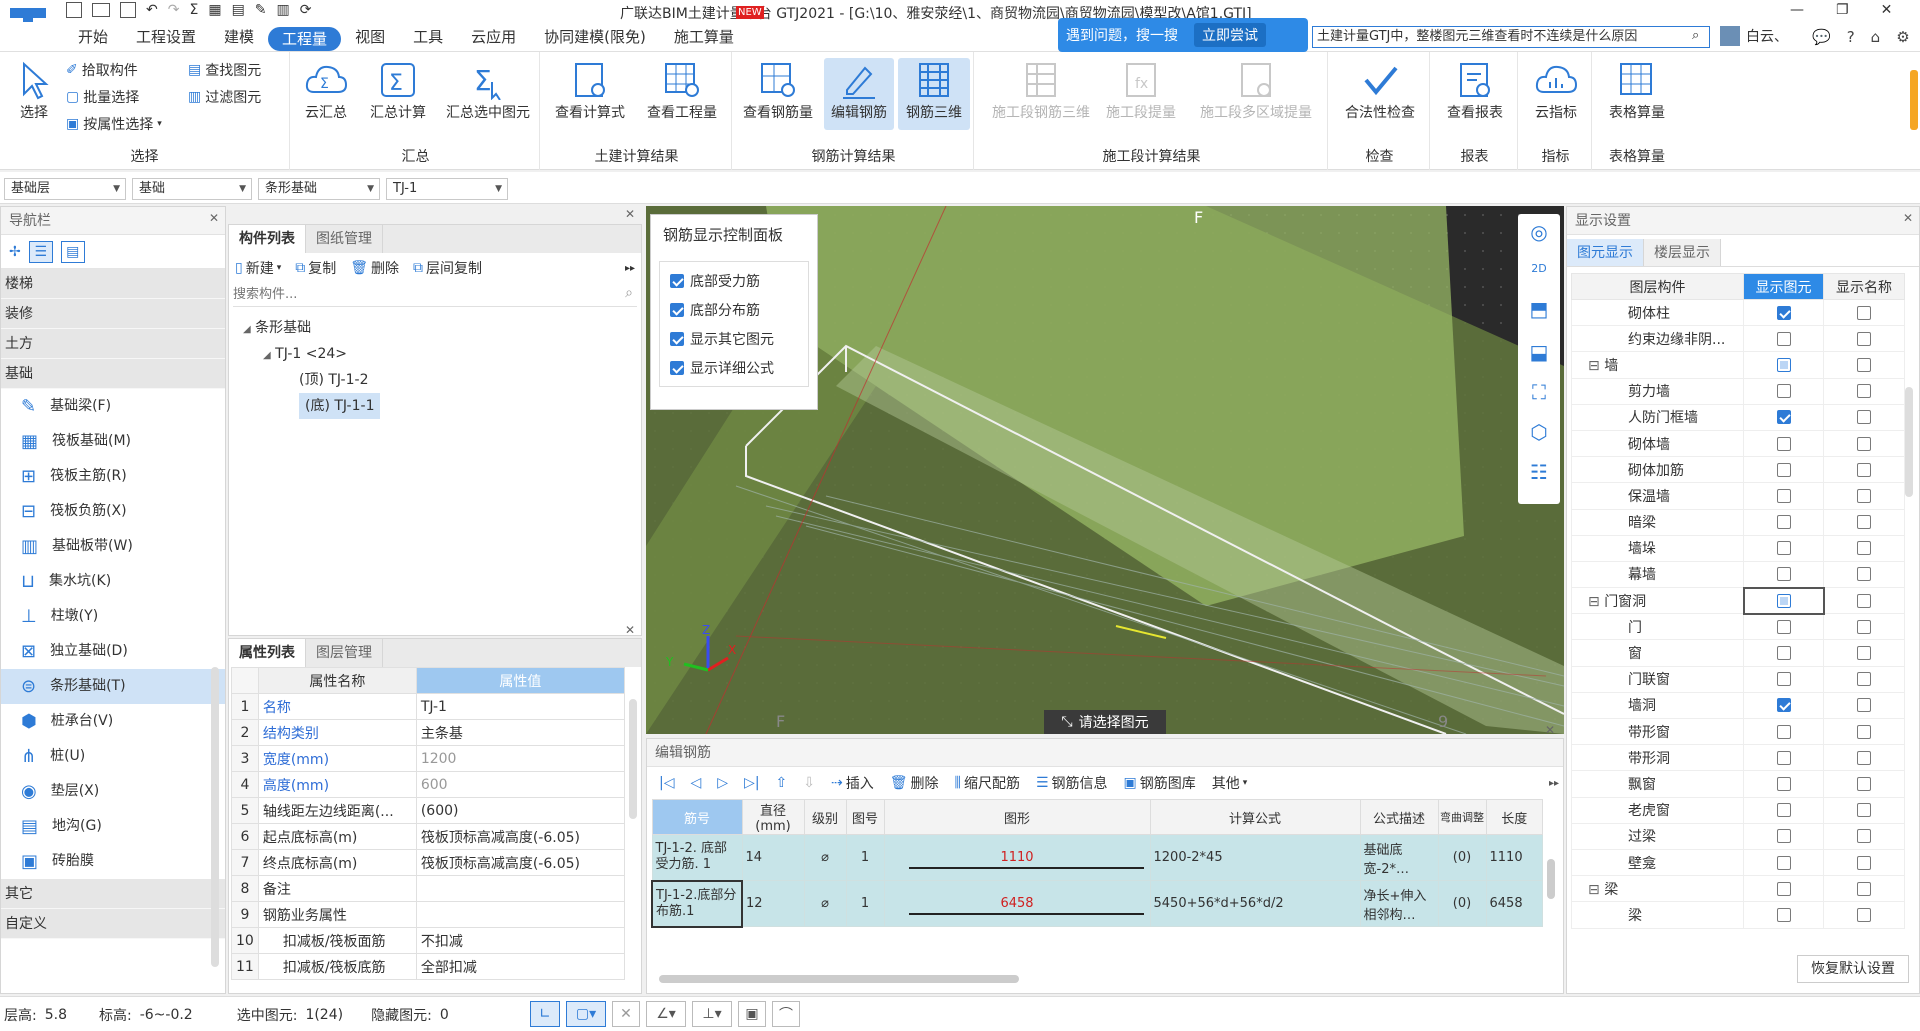 The image size is (1920, 1031). What do you see at coordinates (697, 857) in the screenshot?
I see `rebar-name: TJ-1-2. 底部受力筋. 1` at bounding box center [697, 857].